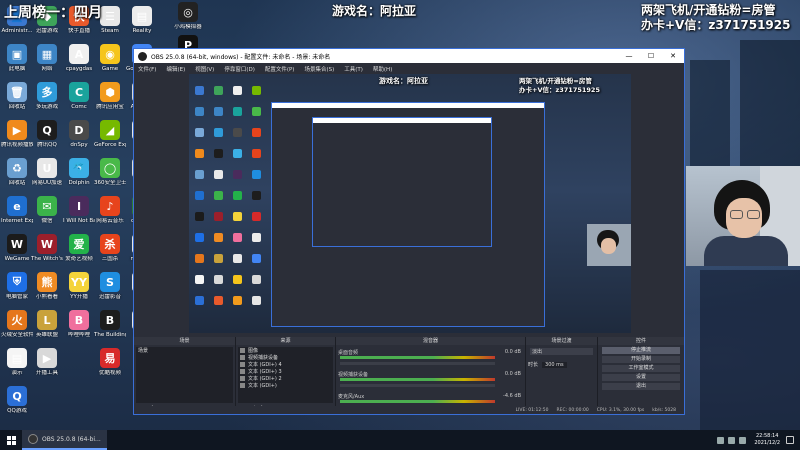  Describe the element at coordinates (79, 324) in the screenshot. I see `desktop-icon: B 哔哩哔哩` at that location.